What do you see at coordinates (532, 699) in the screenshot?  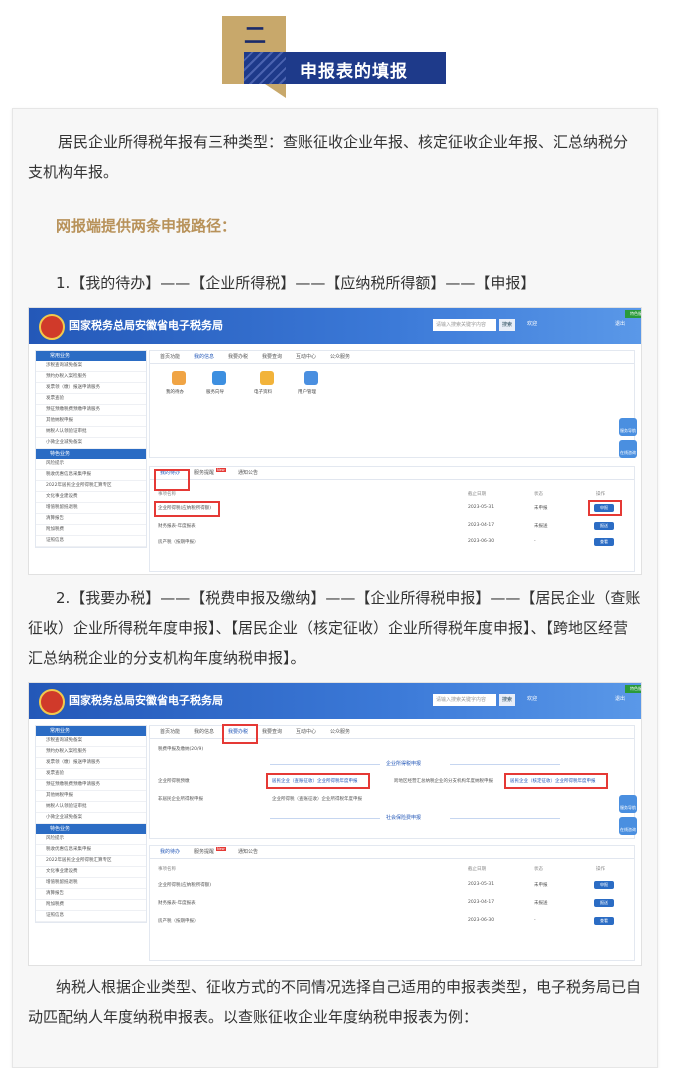 I see `user-greeting: 欢迎` at bounding box center [532, 699].